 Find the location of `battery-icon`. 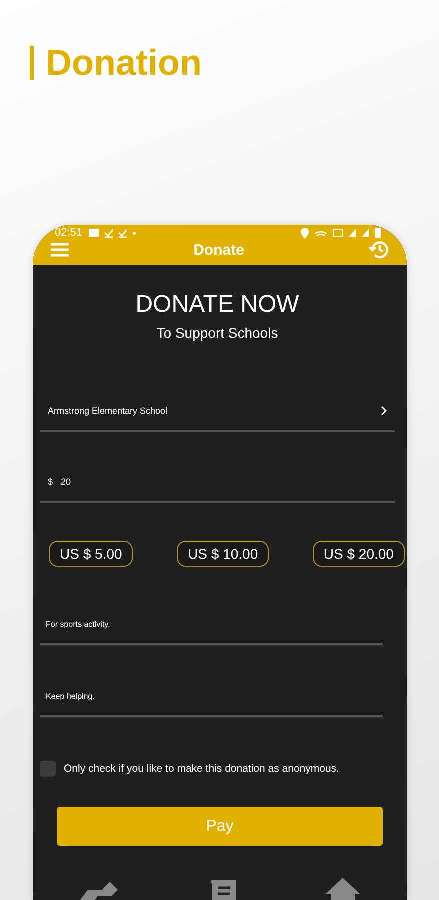

battery-icon is located at coordinates (378, 233).